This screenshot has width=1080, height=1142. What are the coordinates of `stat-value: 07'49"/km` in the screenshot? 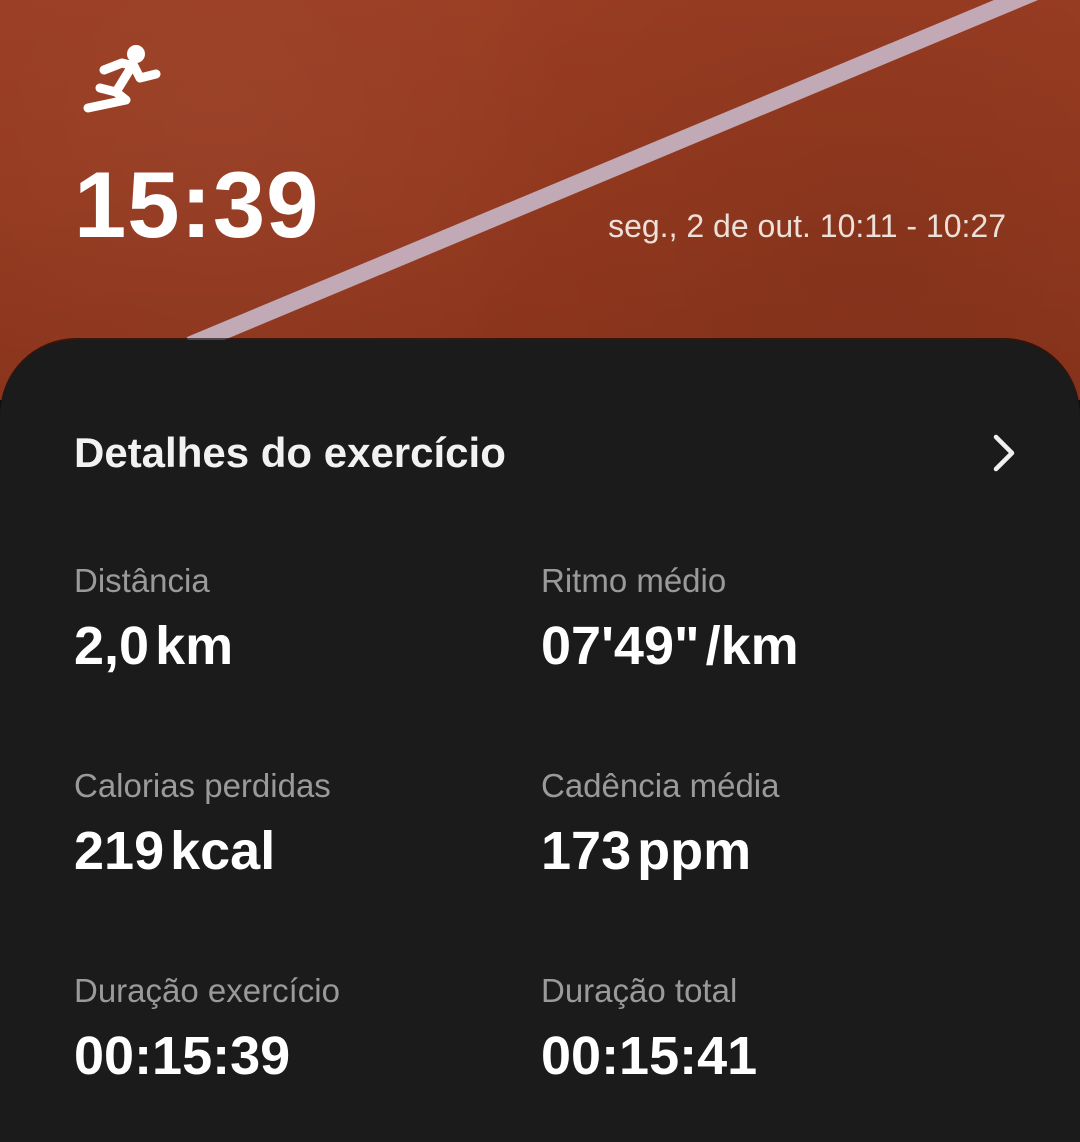 It's located at (774, 646).